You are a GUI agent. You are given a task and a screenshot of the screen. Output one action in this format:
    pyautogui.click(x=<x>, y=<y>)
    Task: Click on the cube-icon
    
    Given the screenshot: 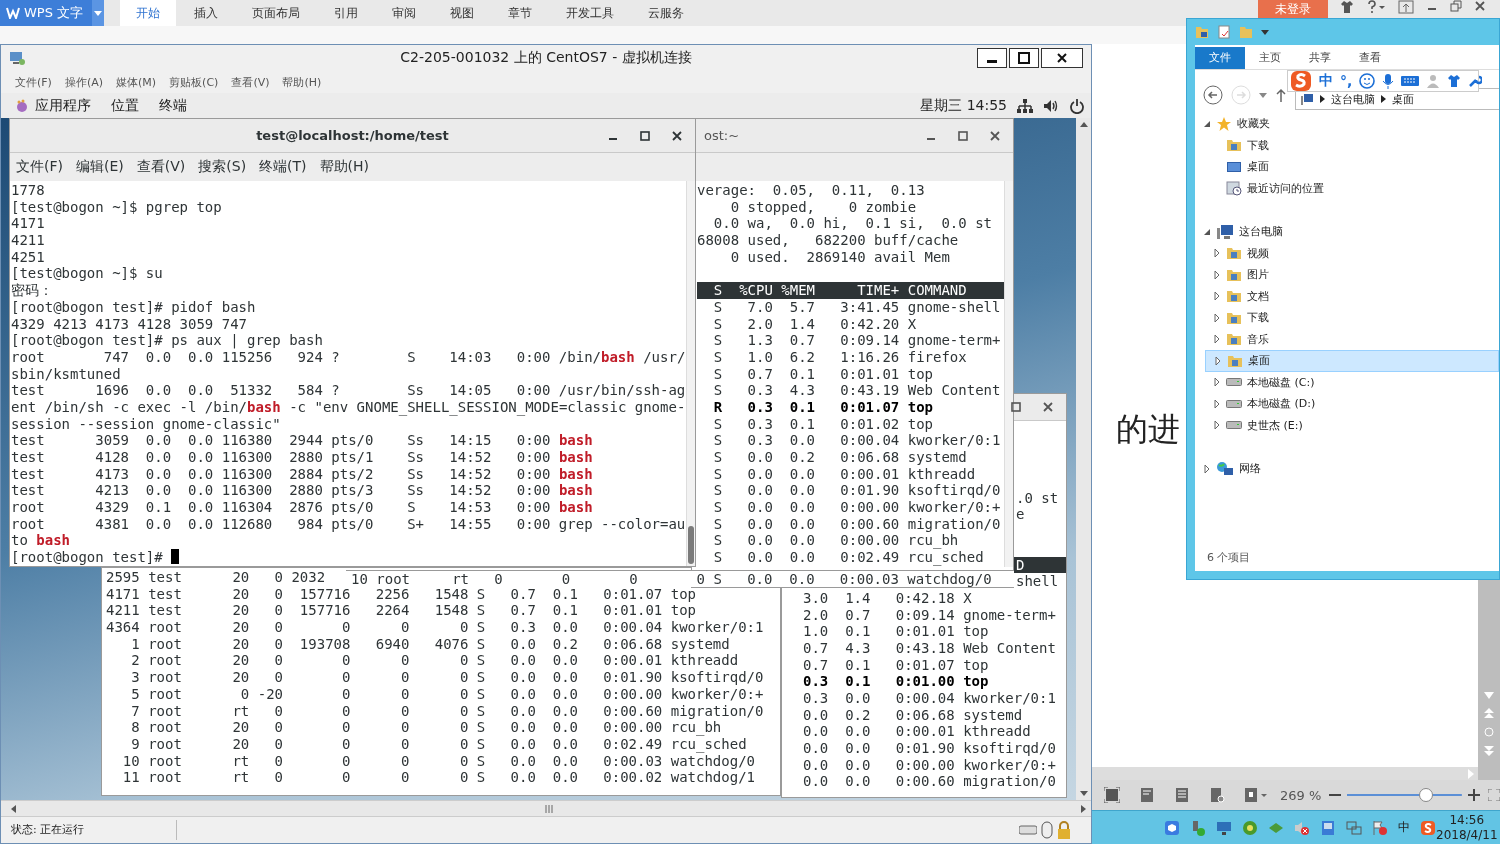 What is the action you would take?
    pyautogui.click(x=1172, y=827)
    